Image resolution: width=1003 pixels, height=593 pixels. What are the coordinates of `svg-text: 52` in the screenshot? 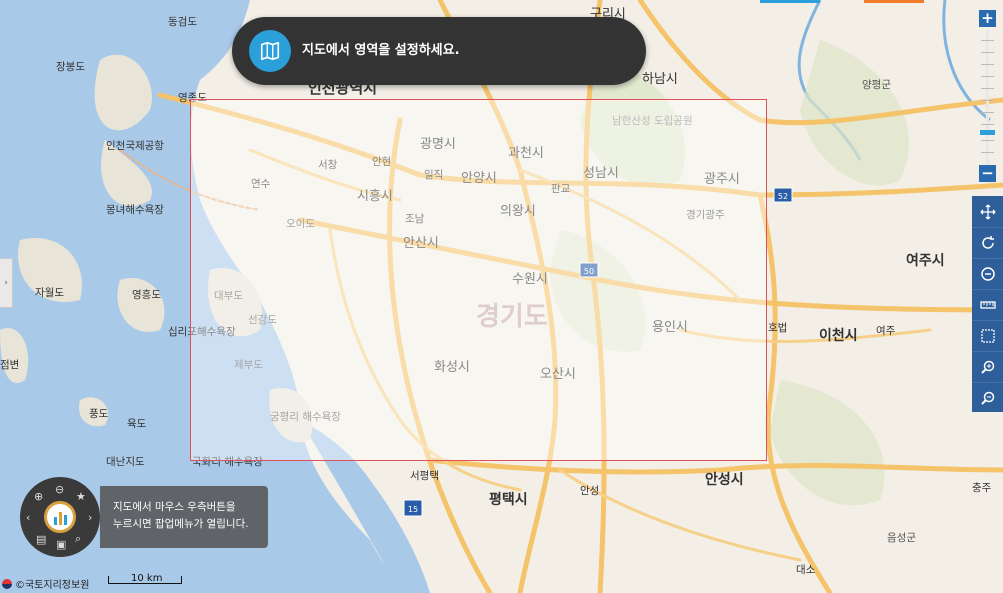 It's located at (783, 196).